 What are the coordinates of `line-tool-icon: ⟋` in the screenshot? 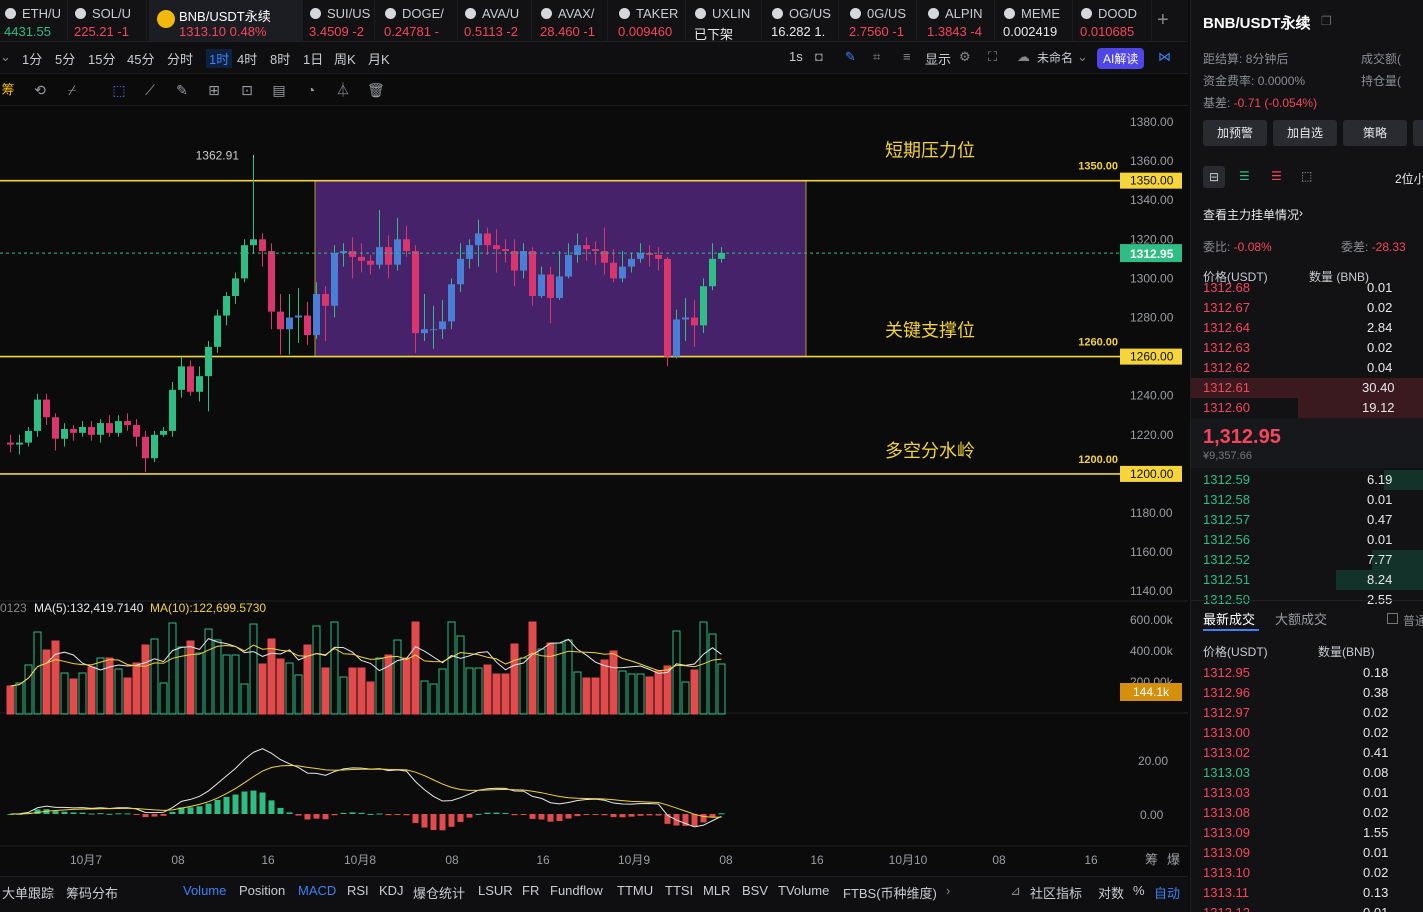 It's located at (150, 90).